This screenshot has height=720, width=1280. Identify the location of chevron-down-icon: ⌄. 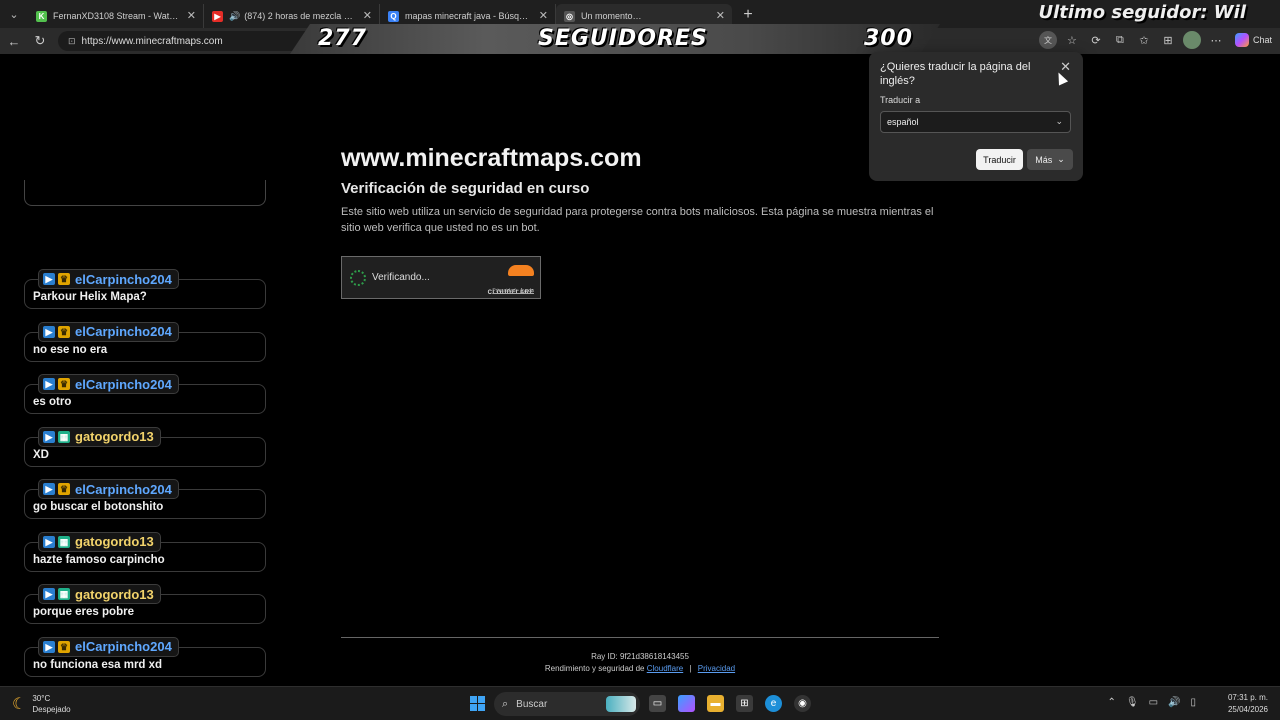
(1059, 121).